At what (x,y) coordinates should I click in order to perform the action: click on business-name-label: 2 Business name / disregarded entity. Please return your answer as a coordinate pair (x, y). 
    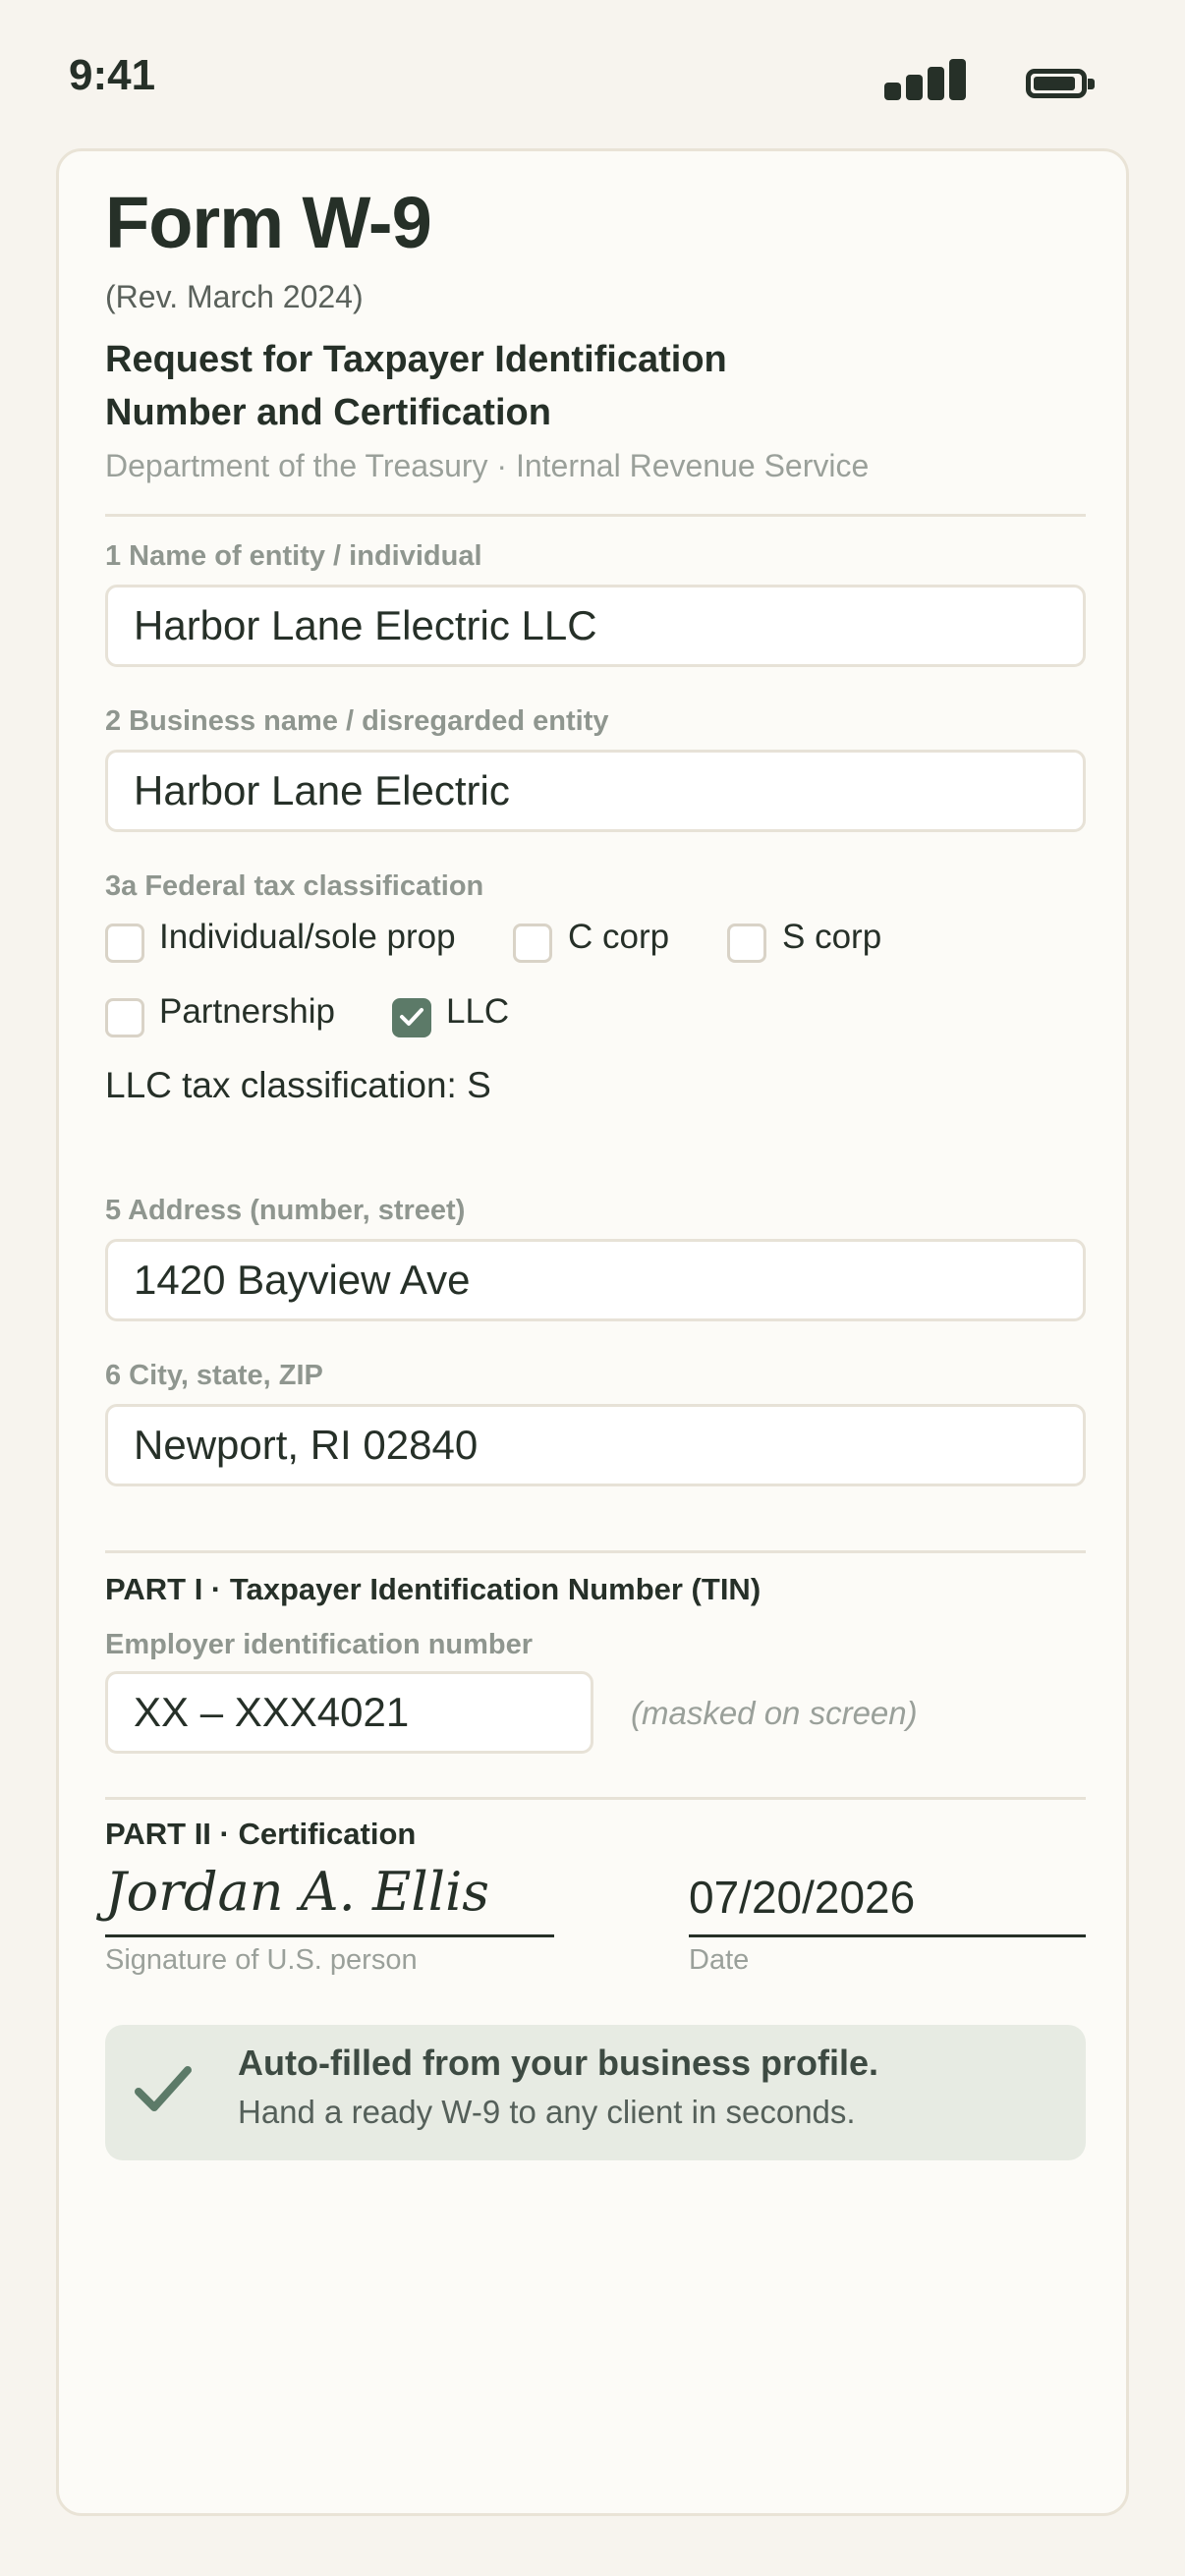
    Looking at the image, I should click on (357, 721).